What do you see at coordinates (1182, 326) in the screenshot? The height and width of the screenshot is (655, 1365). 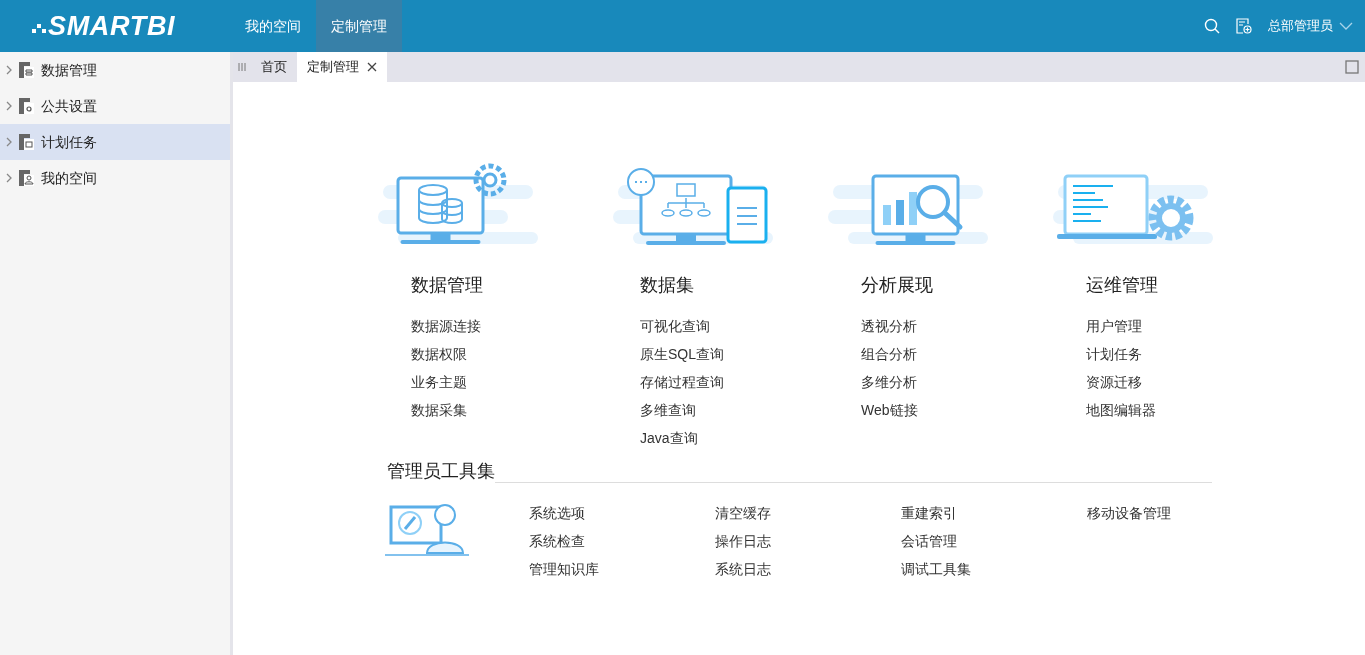 I see `module-link: 用户管理` at bounding box center [1182, 326].